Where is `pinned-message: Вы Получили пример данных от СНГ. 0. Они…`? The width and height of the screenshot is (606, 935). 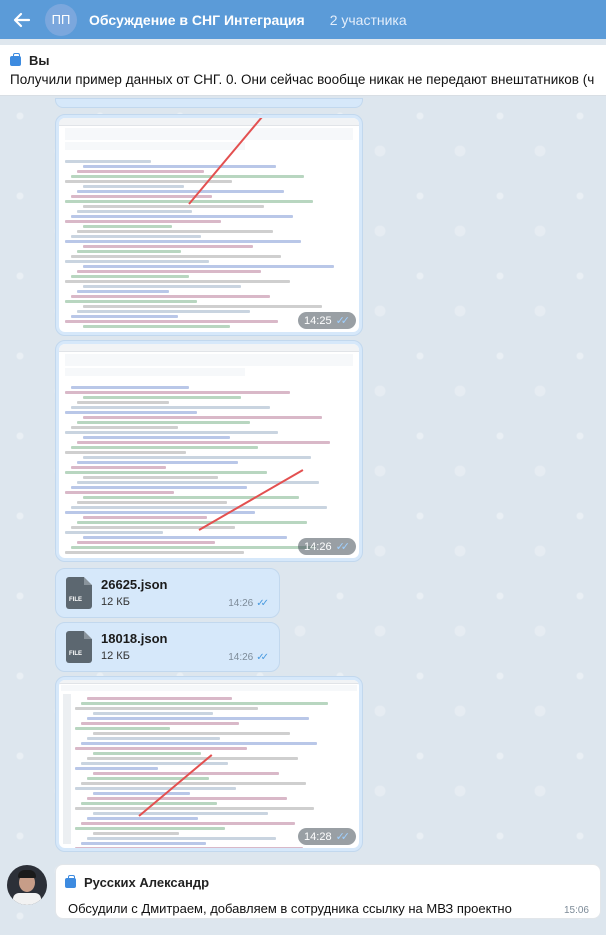
pinned-message: Вы Получили пример данных от СНГ. 0. Они… is located at coordinates (303, 70).